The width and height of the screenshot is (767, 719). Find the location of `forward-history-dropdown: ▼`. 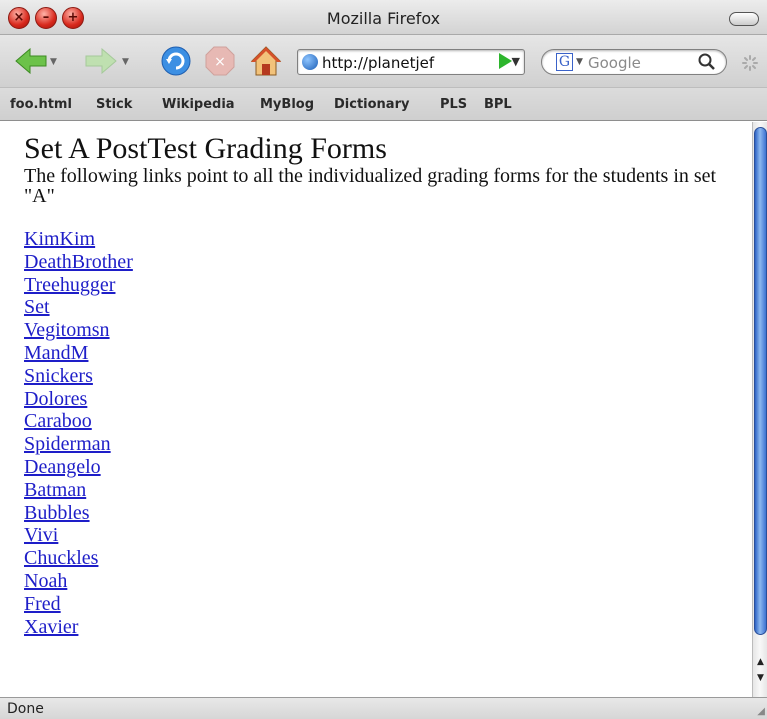

forward-history-dropdown: ▼ is located at coordinates (125, 62).